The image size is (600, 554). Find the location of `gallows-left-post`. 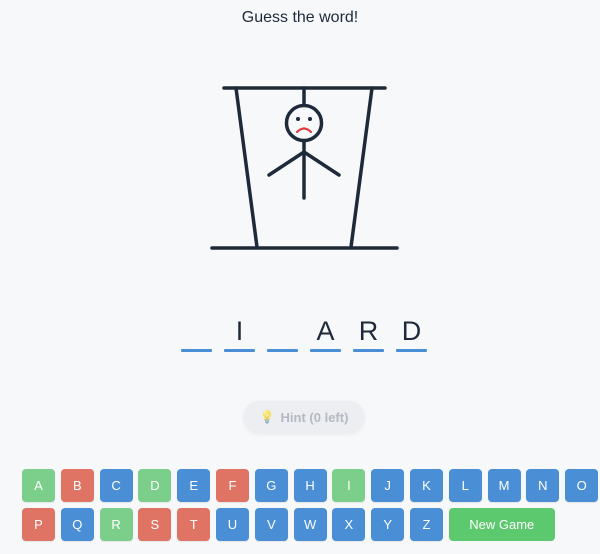

gallows-left-post is located at coordinates (246, 167).